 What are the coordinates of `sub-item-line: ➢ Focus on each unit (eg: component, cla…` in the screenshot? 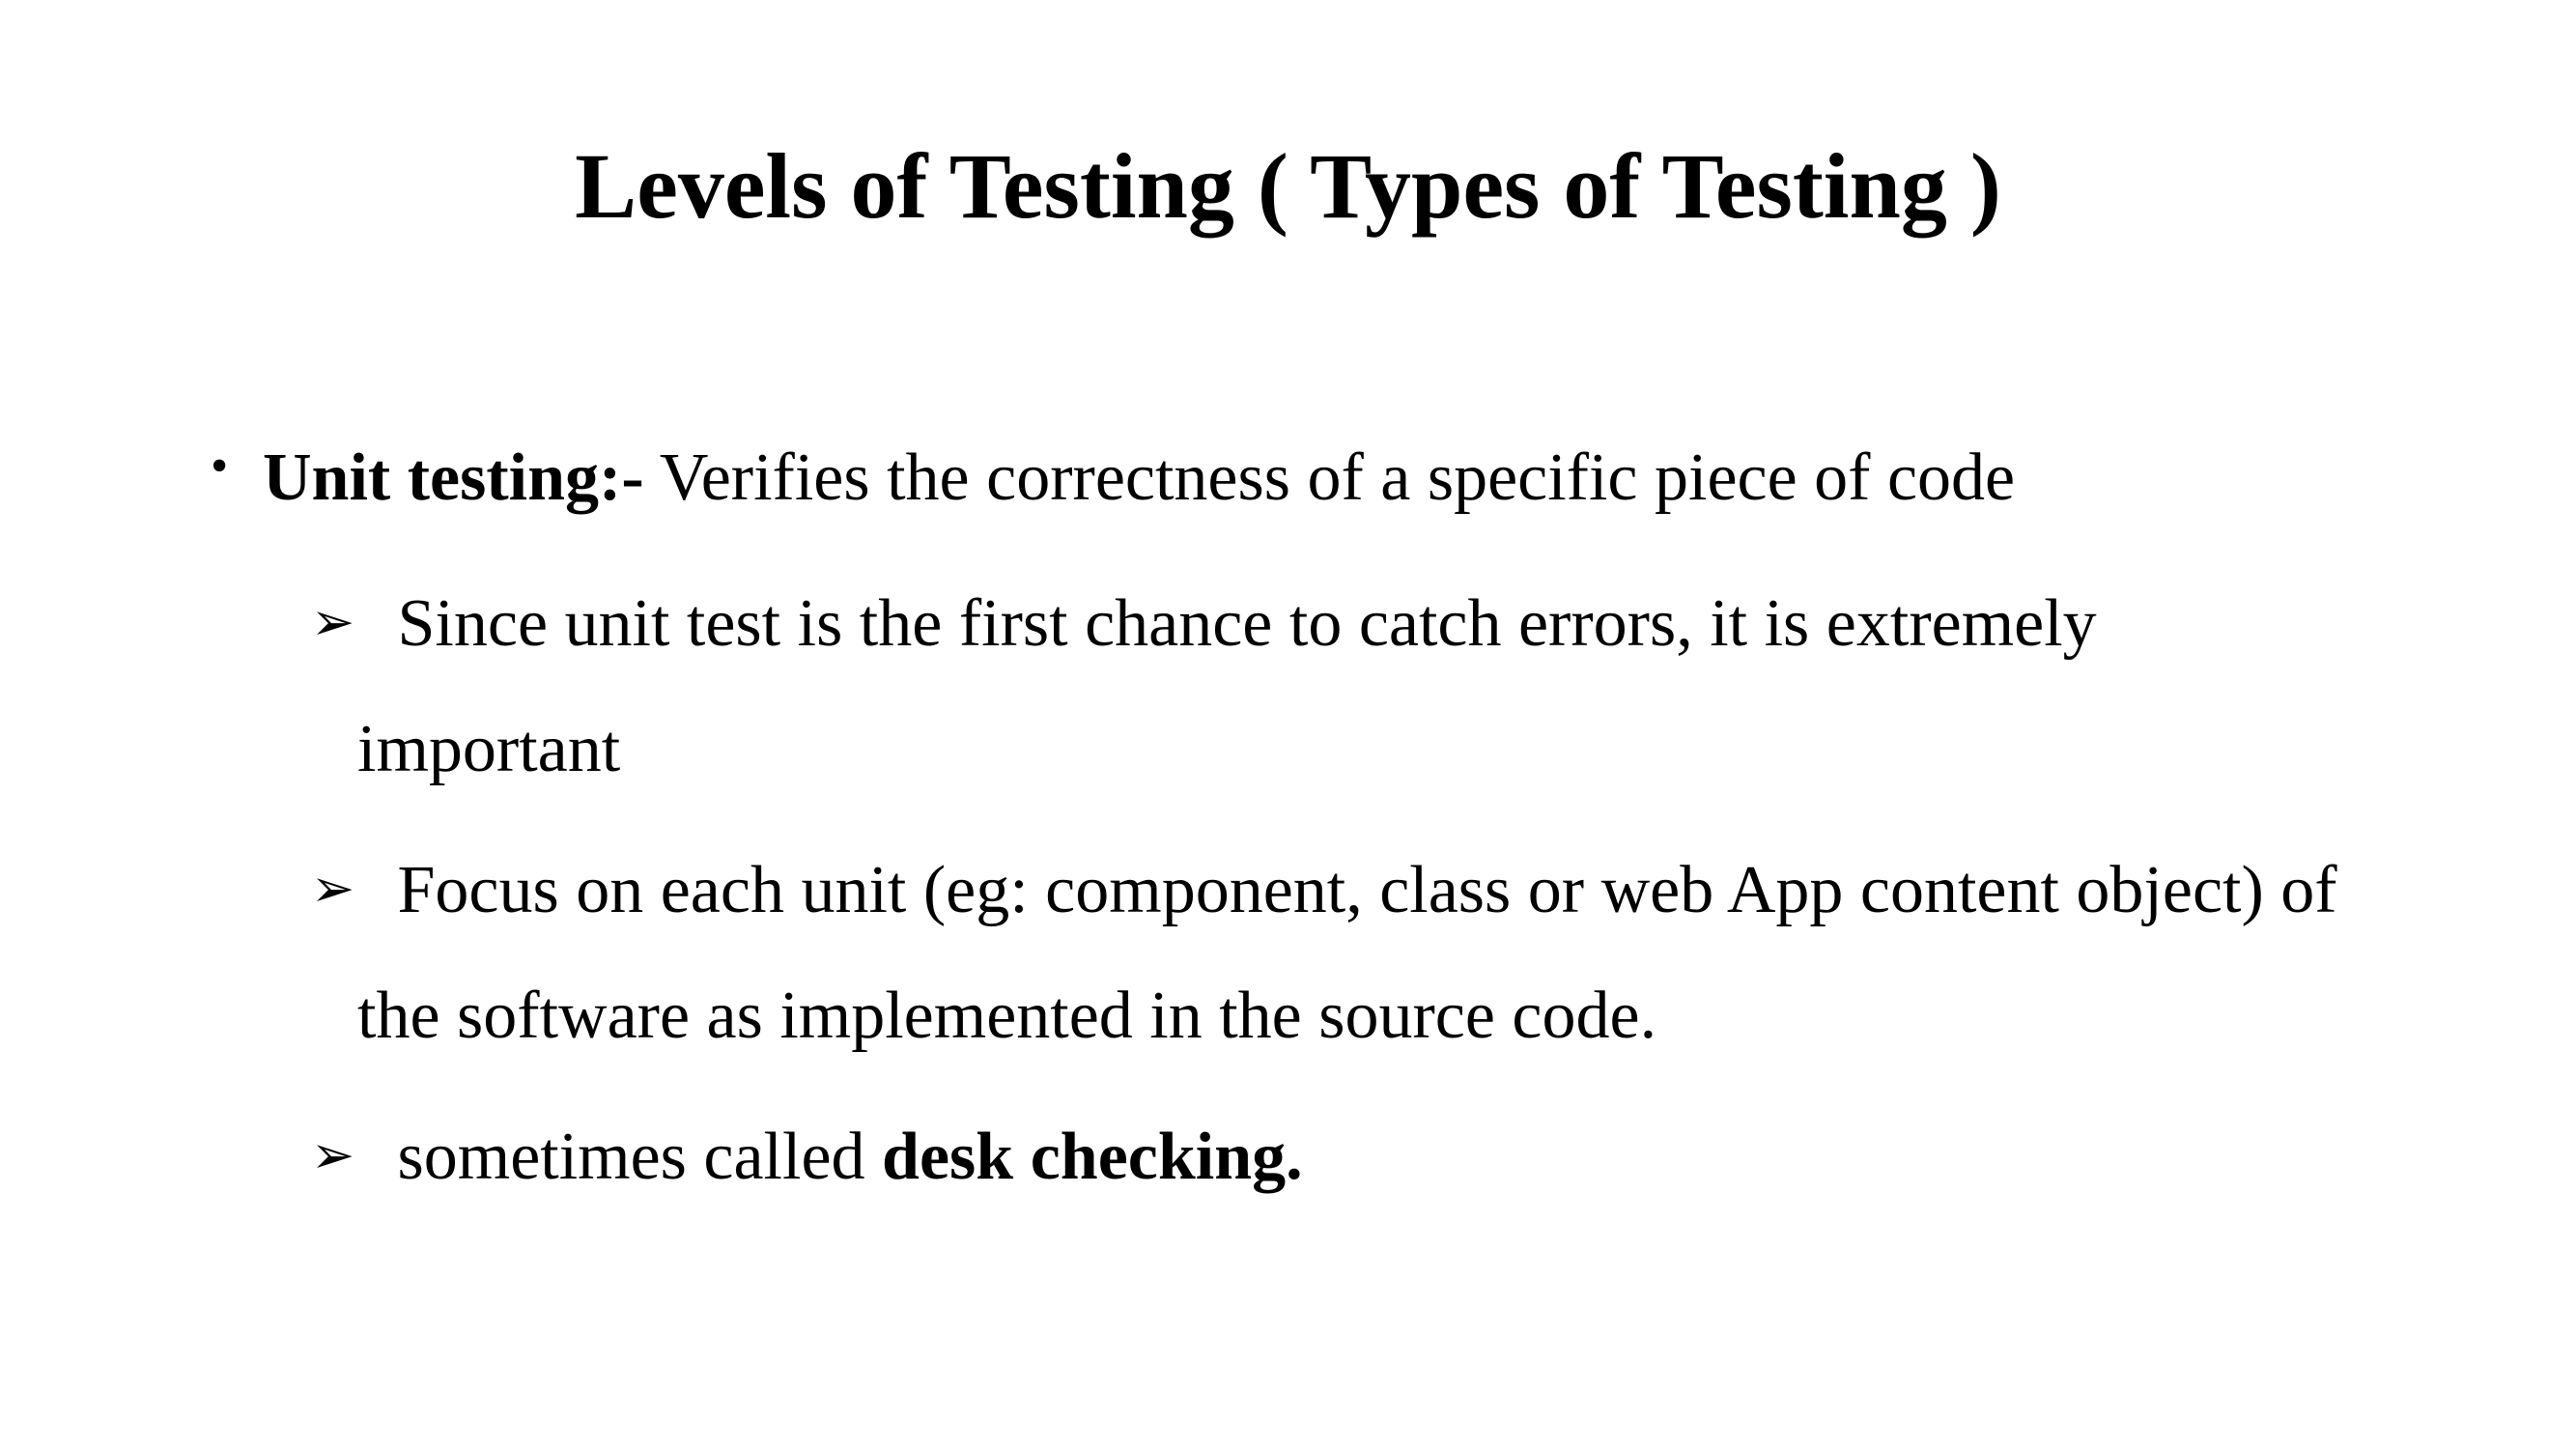 It's located at (1402, 888).